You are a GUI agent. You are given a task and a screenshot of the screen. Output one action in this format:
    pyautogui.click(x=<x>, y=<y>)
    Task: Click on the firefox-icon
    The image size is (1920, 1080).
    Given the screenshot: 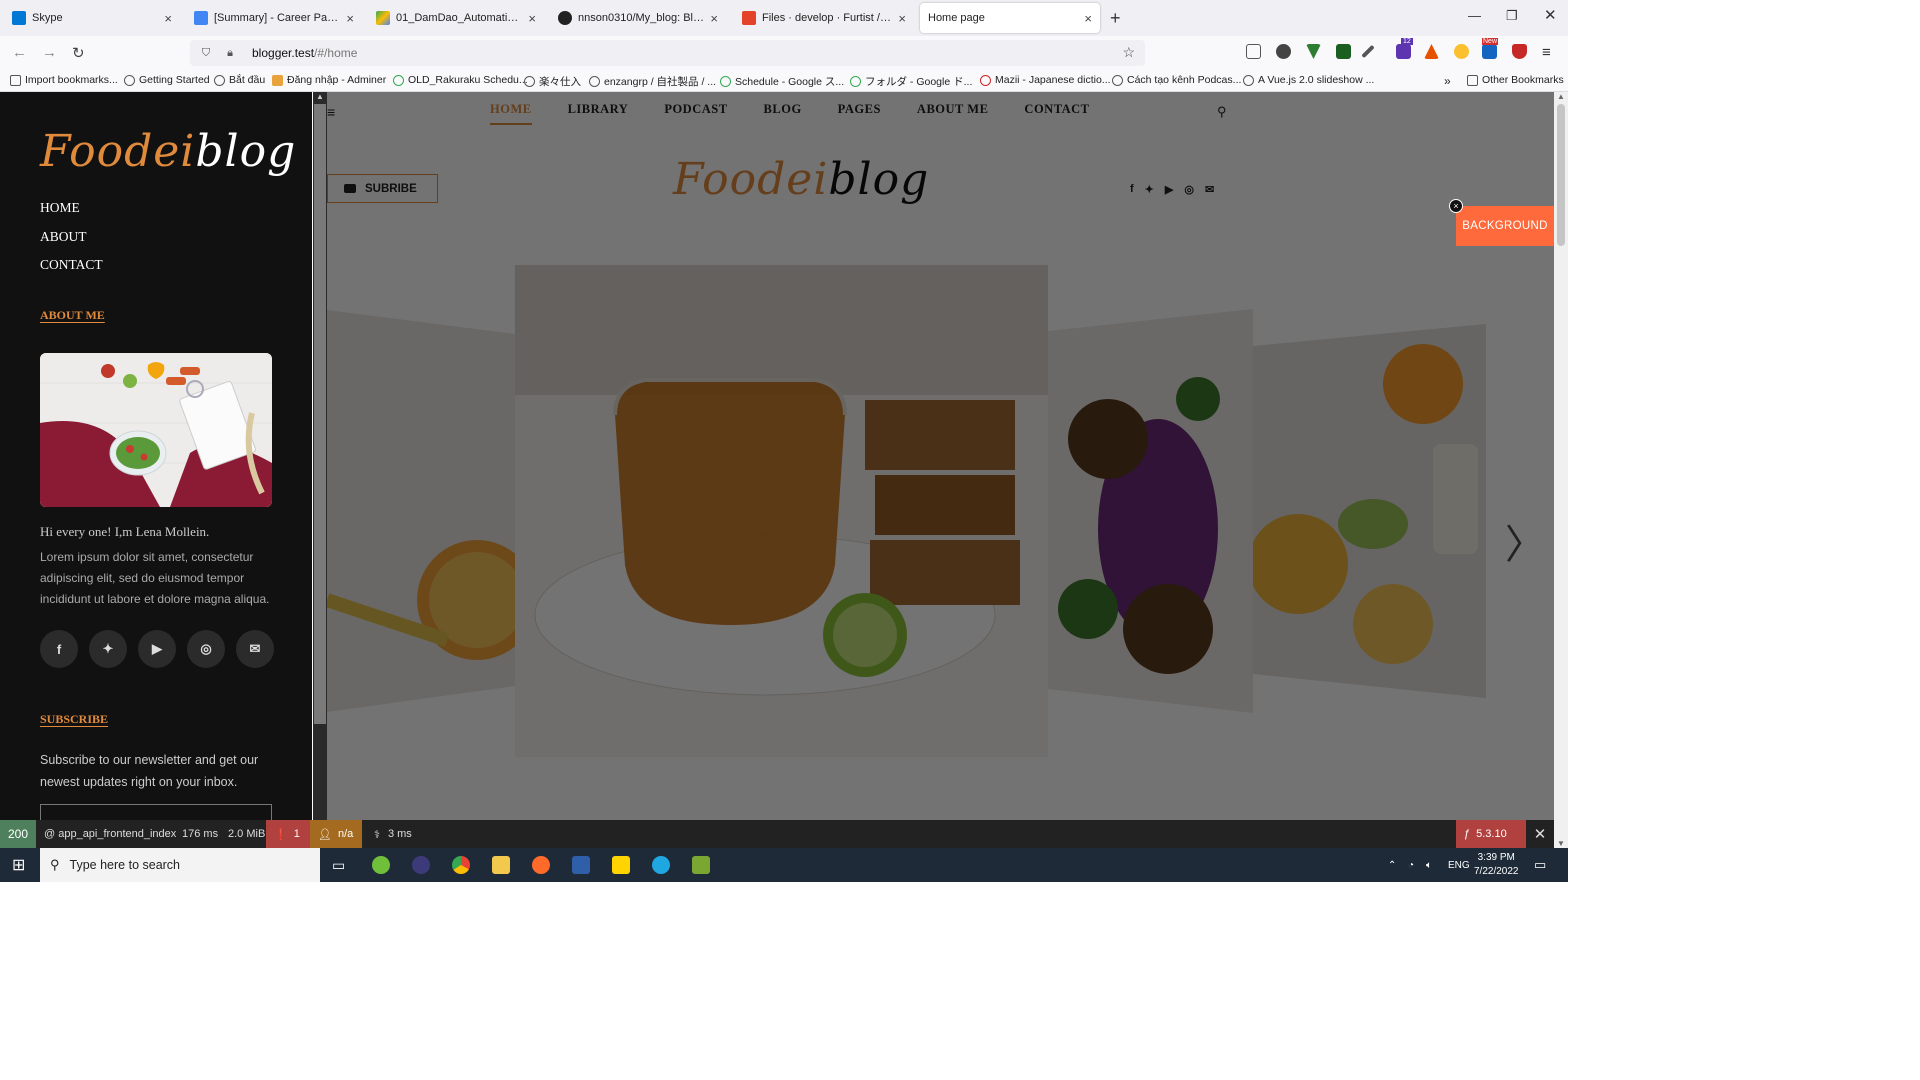 What is the action you would take?
    pyautogui.click(x=541, y=865)
    